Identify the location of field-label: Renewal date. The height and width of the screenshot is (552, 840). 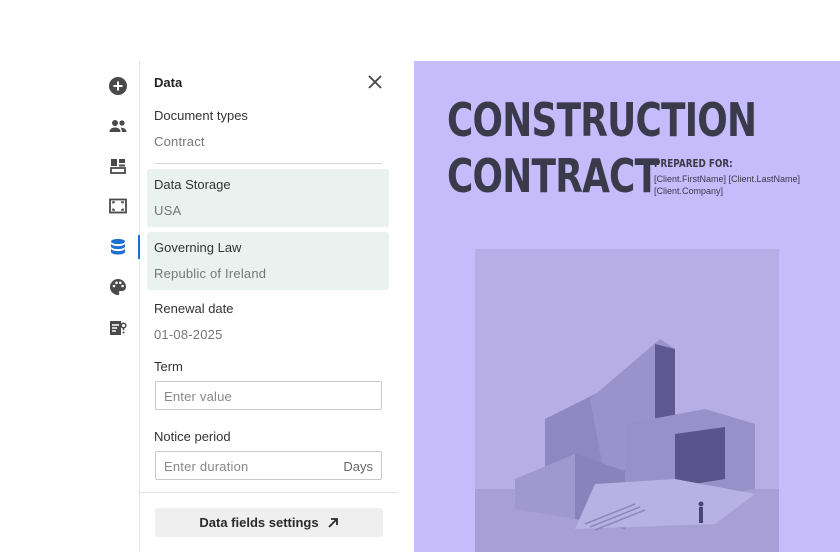
(194, 308).